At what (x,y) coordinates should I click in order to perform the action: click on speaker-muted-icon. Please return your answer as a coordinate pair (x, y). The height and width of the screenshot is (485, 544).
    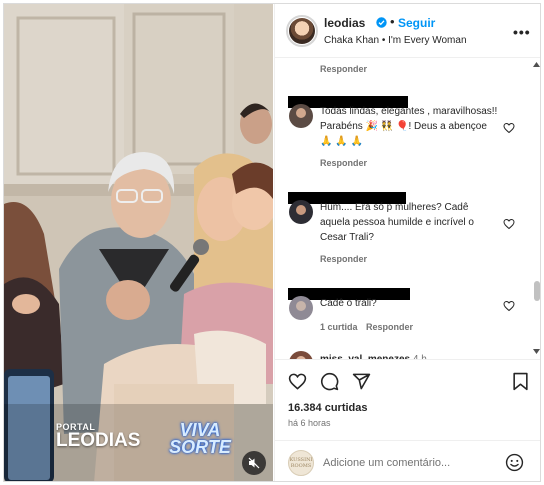
    Looking at the image, I should click on (254, 463).